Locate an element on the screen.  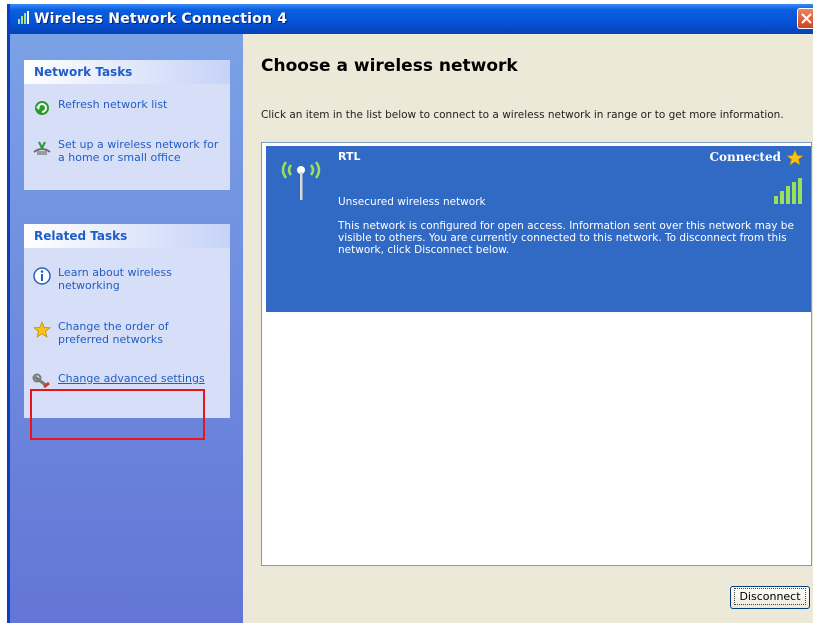
title-bar: Wireless Network Connection 4 is located at coordinates (411, 19).